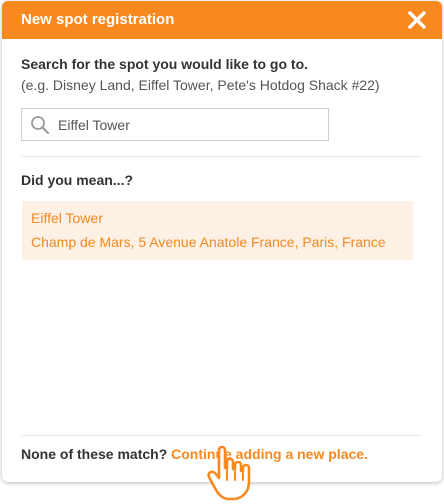 The image size is (444, 504). I want to click on search-icon, so click(40, 125).